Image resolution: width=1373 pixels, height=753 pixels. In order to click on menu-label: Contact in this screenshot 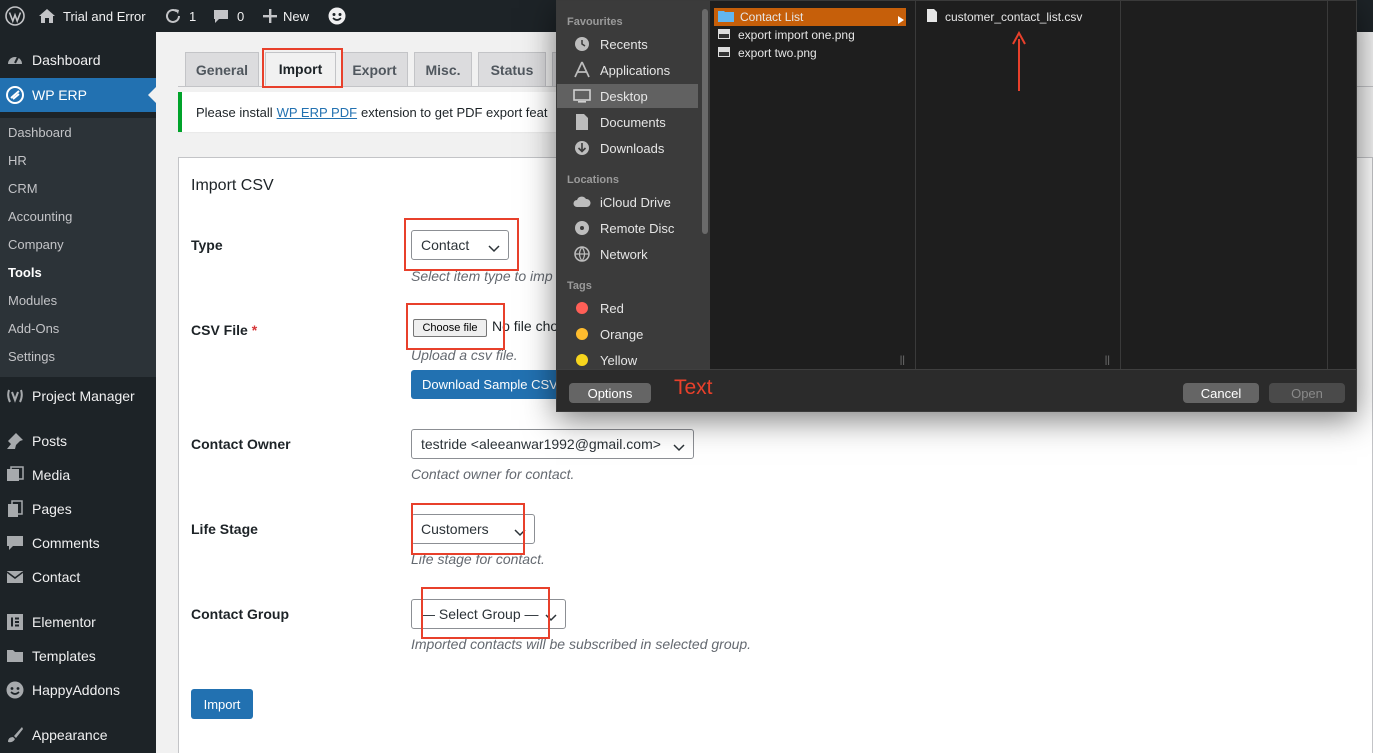, I will do `click(56, 577)`.